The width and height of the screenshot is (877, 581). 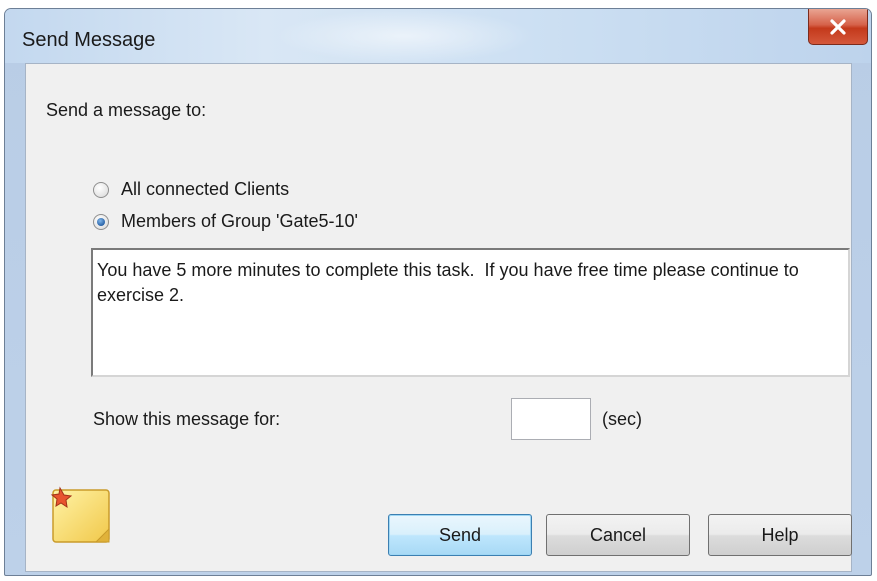 I want to click on help-button: Help, so click(x=780, y=535).